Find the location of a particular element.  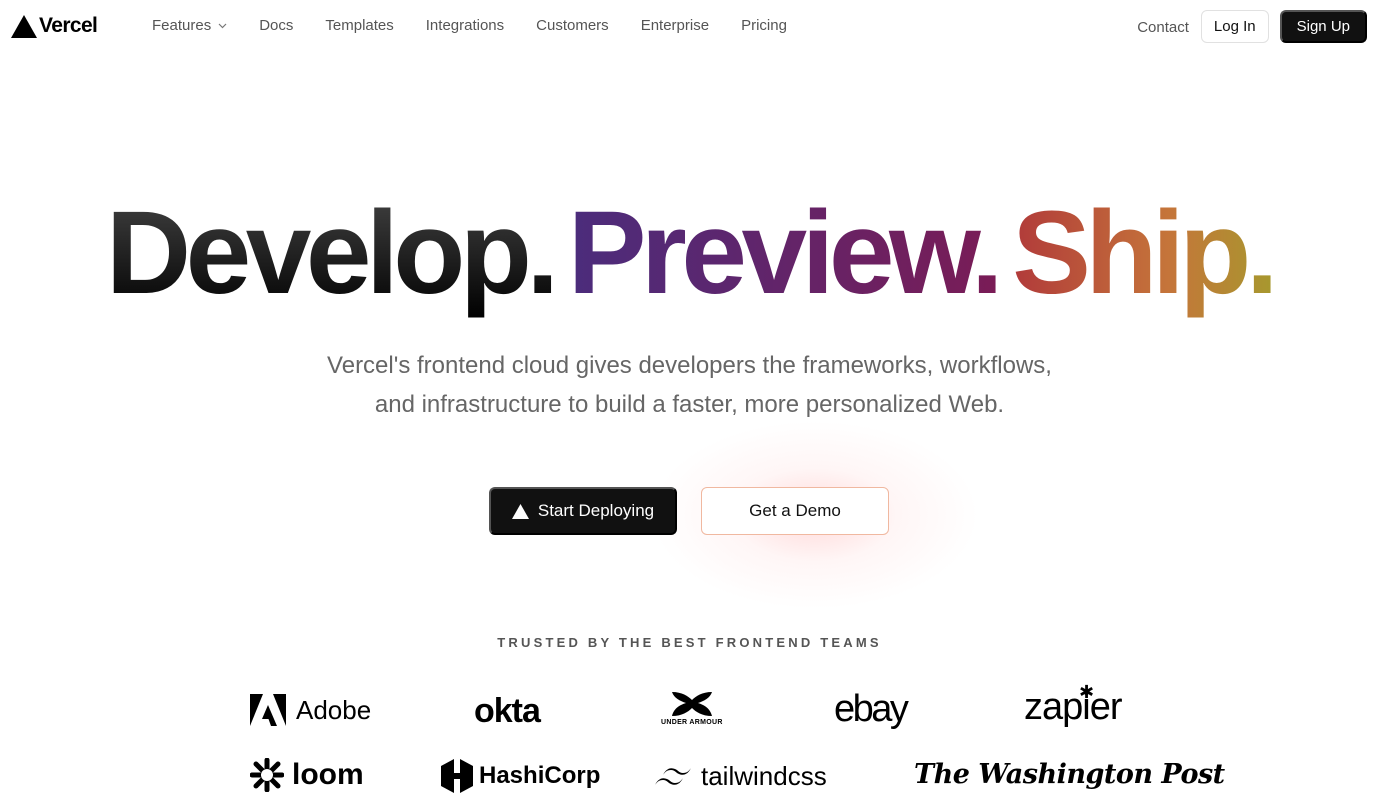

nav-item-features: Features is located at coordinates (189, 25).